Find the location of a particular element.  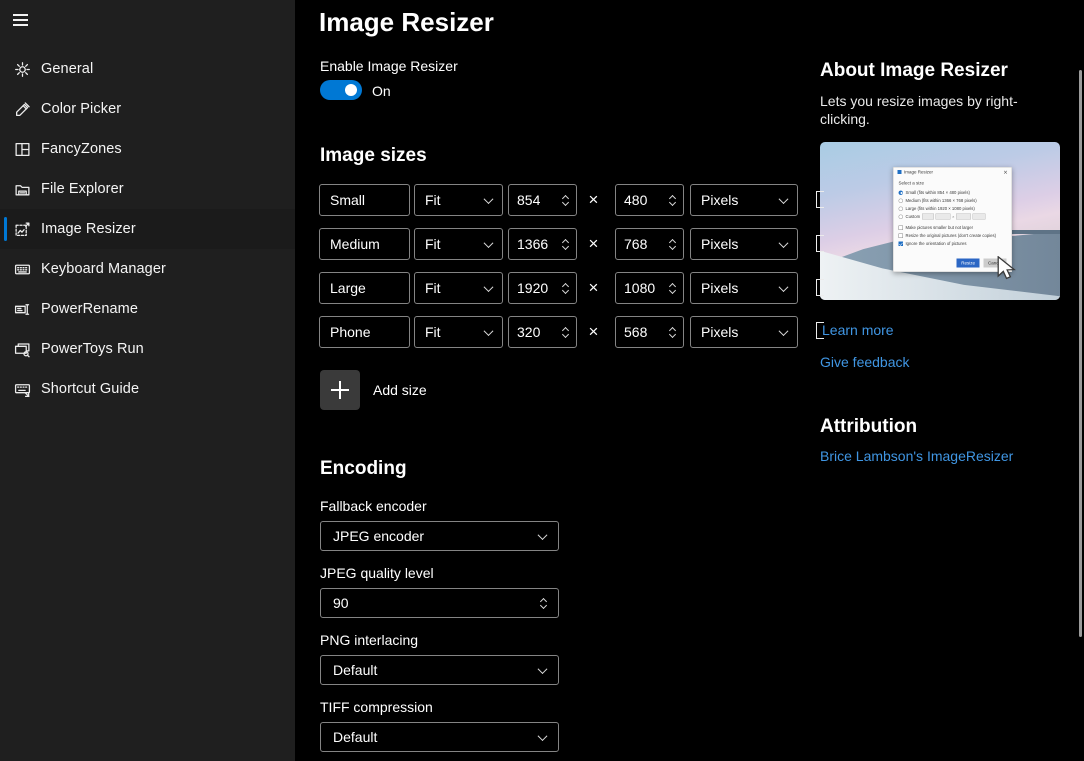

sidebar-item-powertoys-run: PowerToys Run is located at coordinates (147, 349).